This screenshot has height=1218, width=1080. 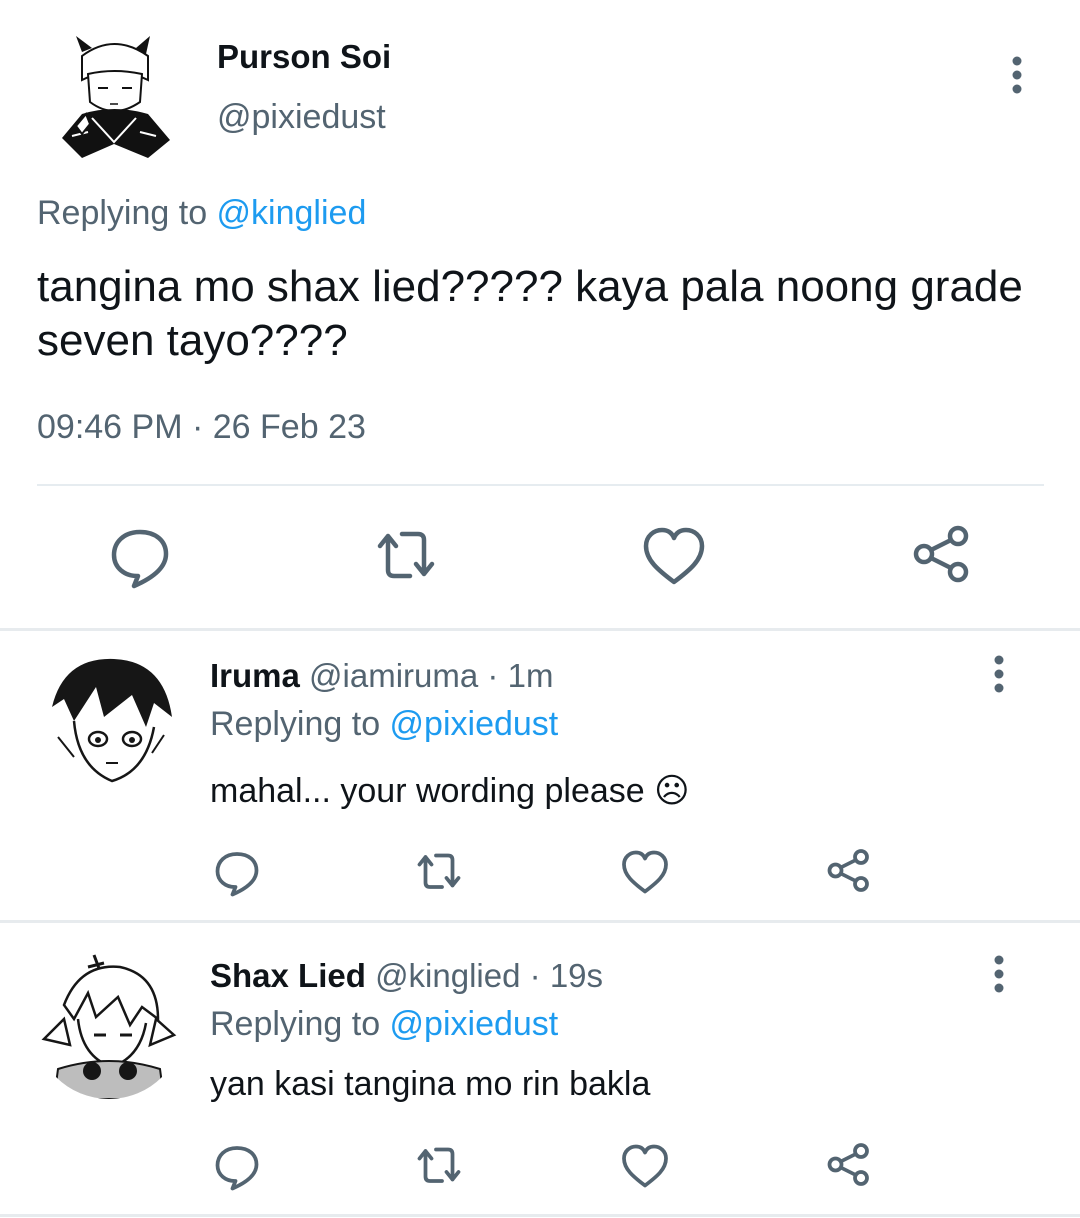 What do you see at coordinates (304, 57) in the screenshot?
I see `author-name: Purson Soi` at bounding box center [304, 57].